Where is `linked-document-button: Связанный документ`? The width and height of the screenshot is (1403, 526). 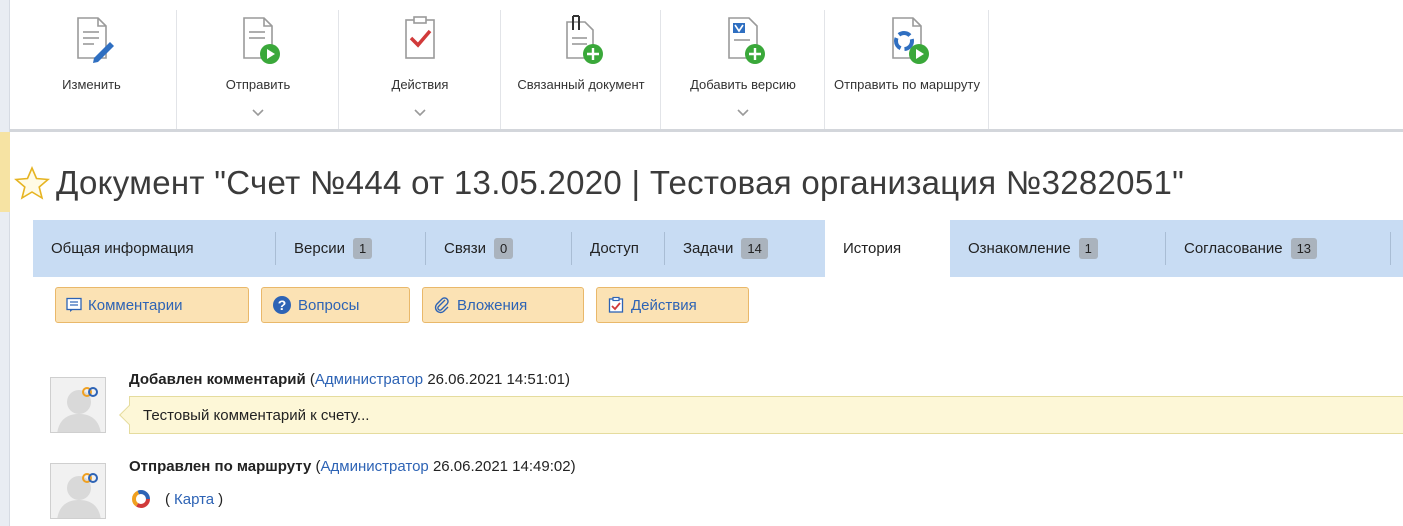 linked-document-button: Связанный документ is located at coordinates (581, 64).